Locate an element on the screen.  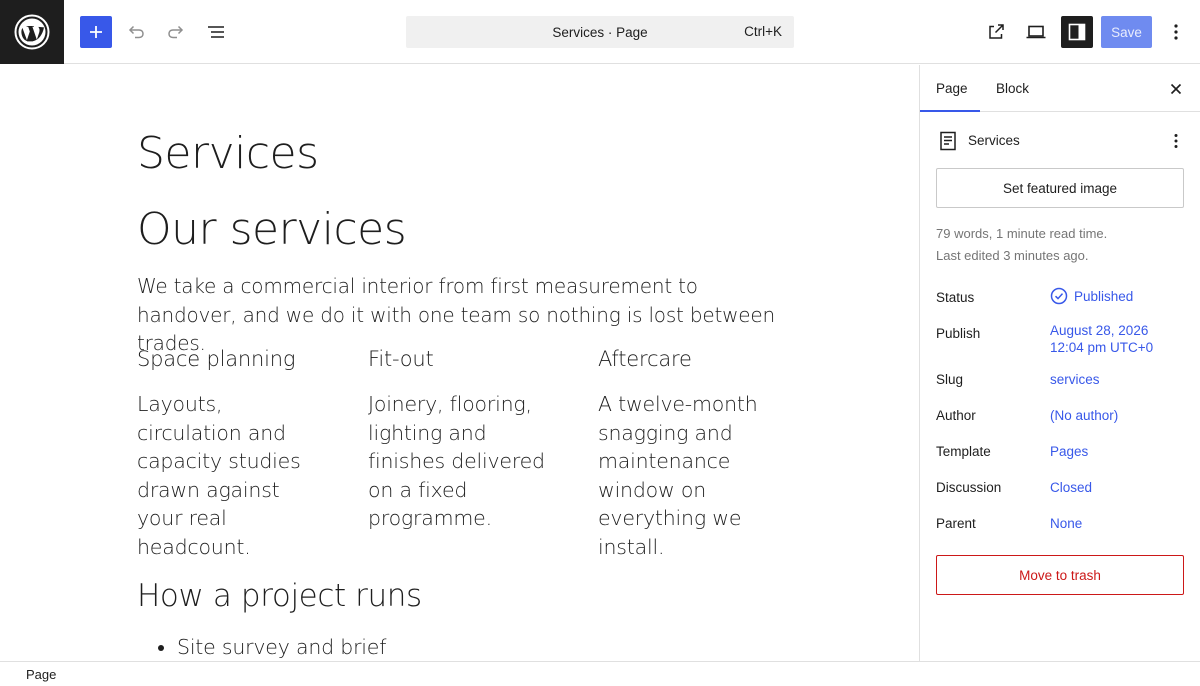
breadcrumb: Page is located at coordinates (41, 674).